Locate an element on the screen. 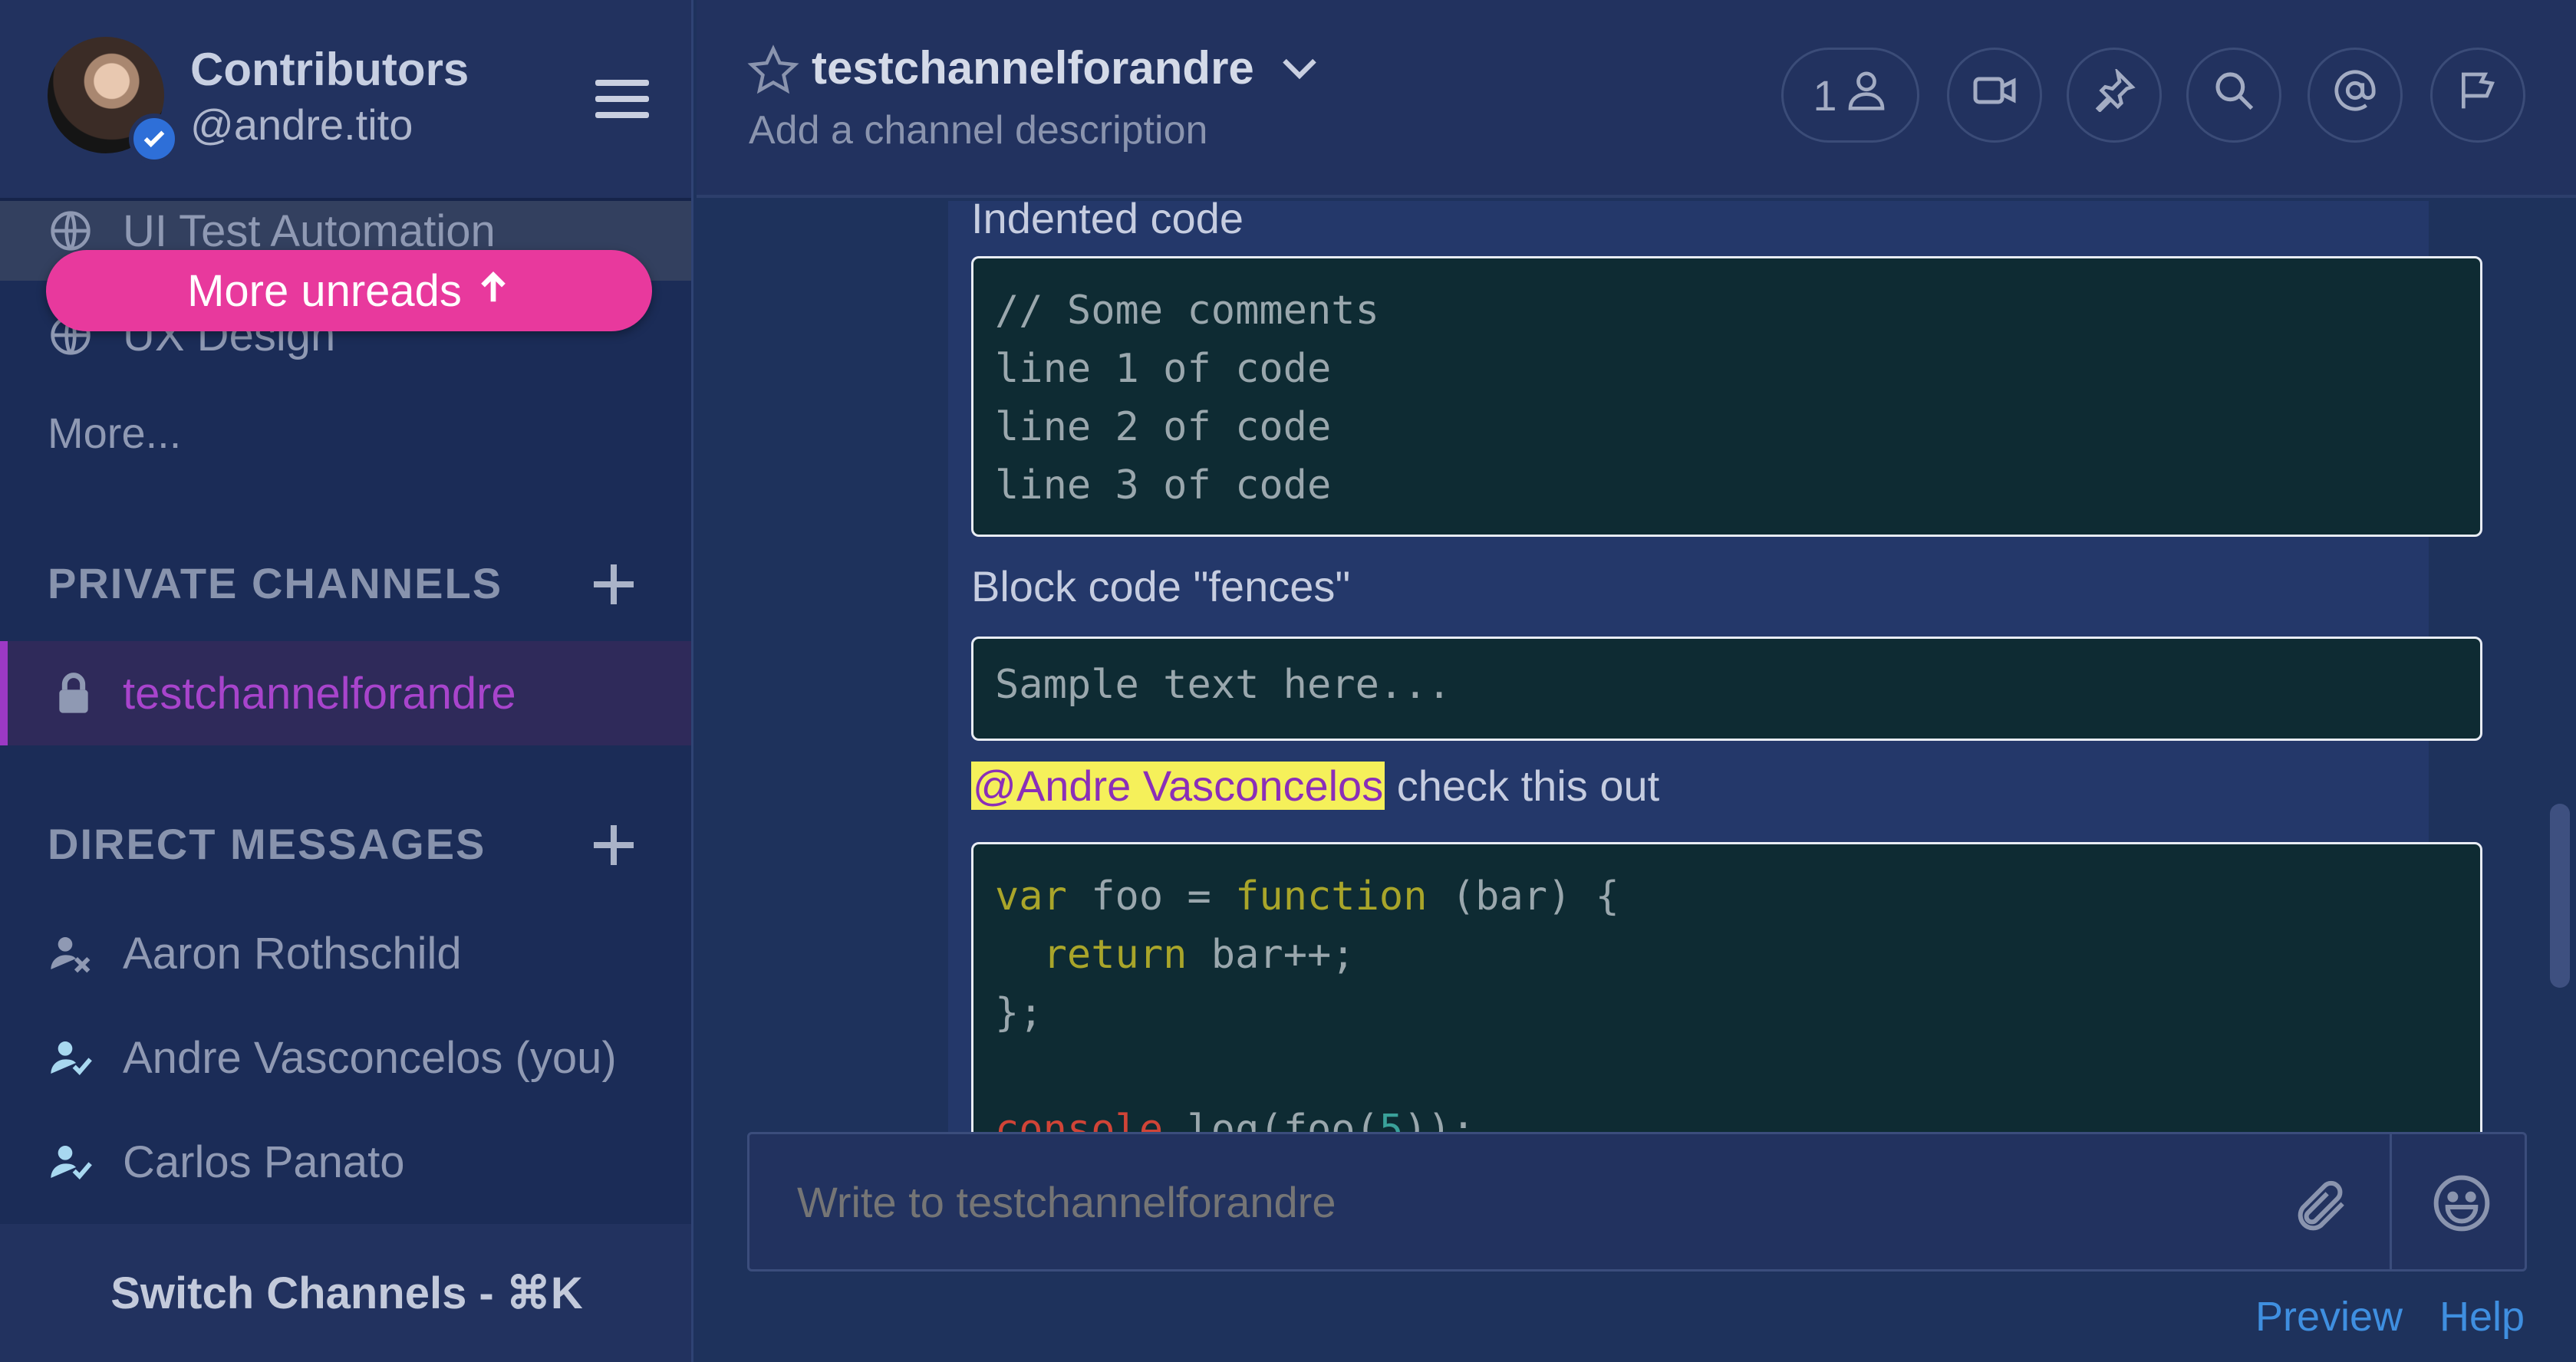 This screenshot has height=1362, width=2576. preview-link: Preview is located at coordinates (2329, 1317).